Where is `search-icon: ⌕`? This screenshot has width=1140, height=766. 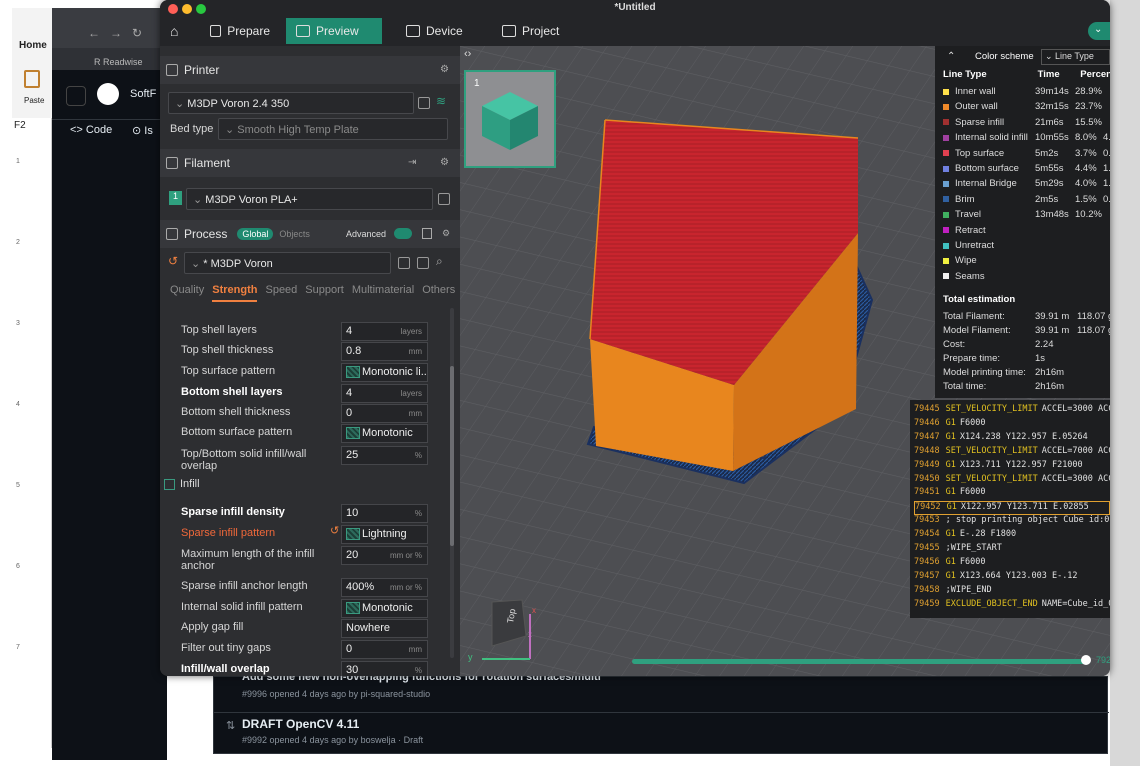
search-icon: ⌕ is located at coordinates (439, 261).